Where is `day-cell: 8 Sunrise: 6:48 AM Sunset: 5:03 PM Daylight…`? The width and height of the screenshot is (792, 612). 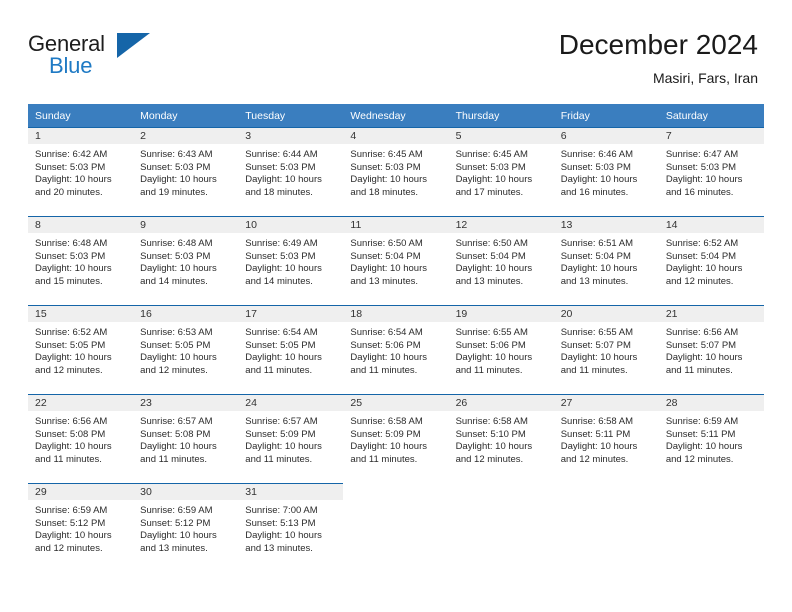
day-cell: 8 Sunrise: 6:48 AM Sunset: 5:03 PM Daylight… is located at coordinates (81, 260).